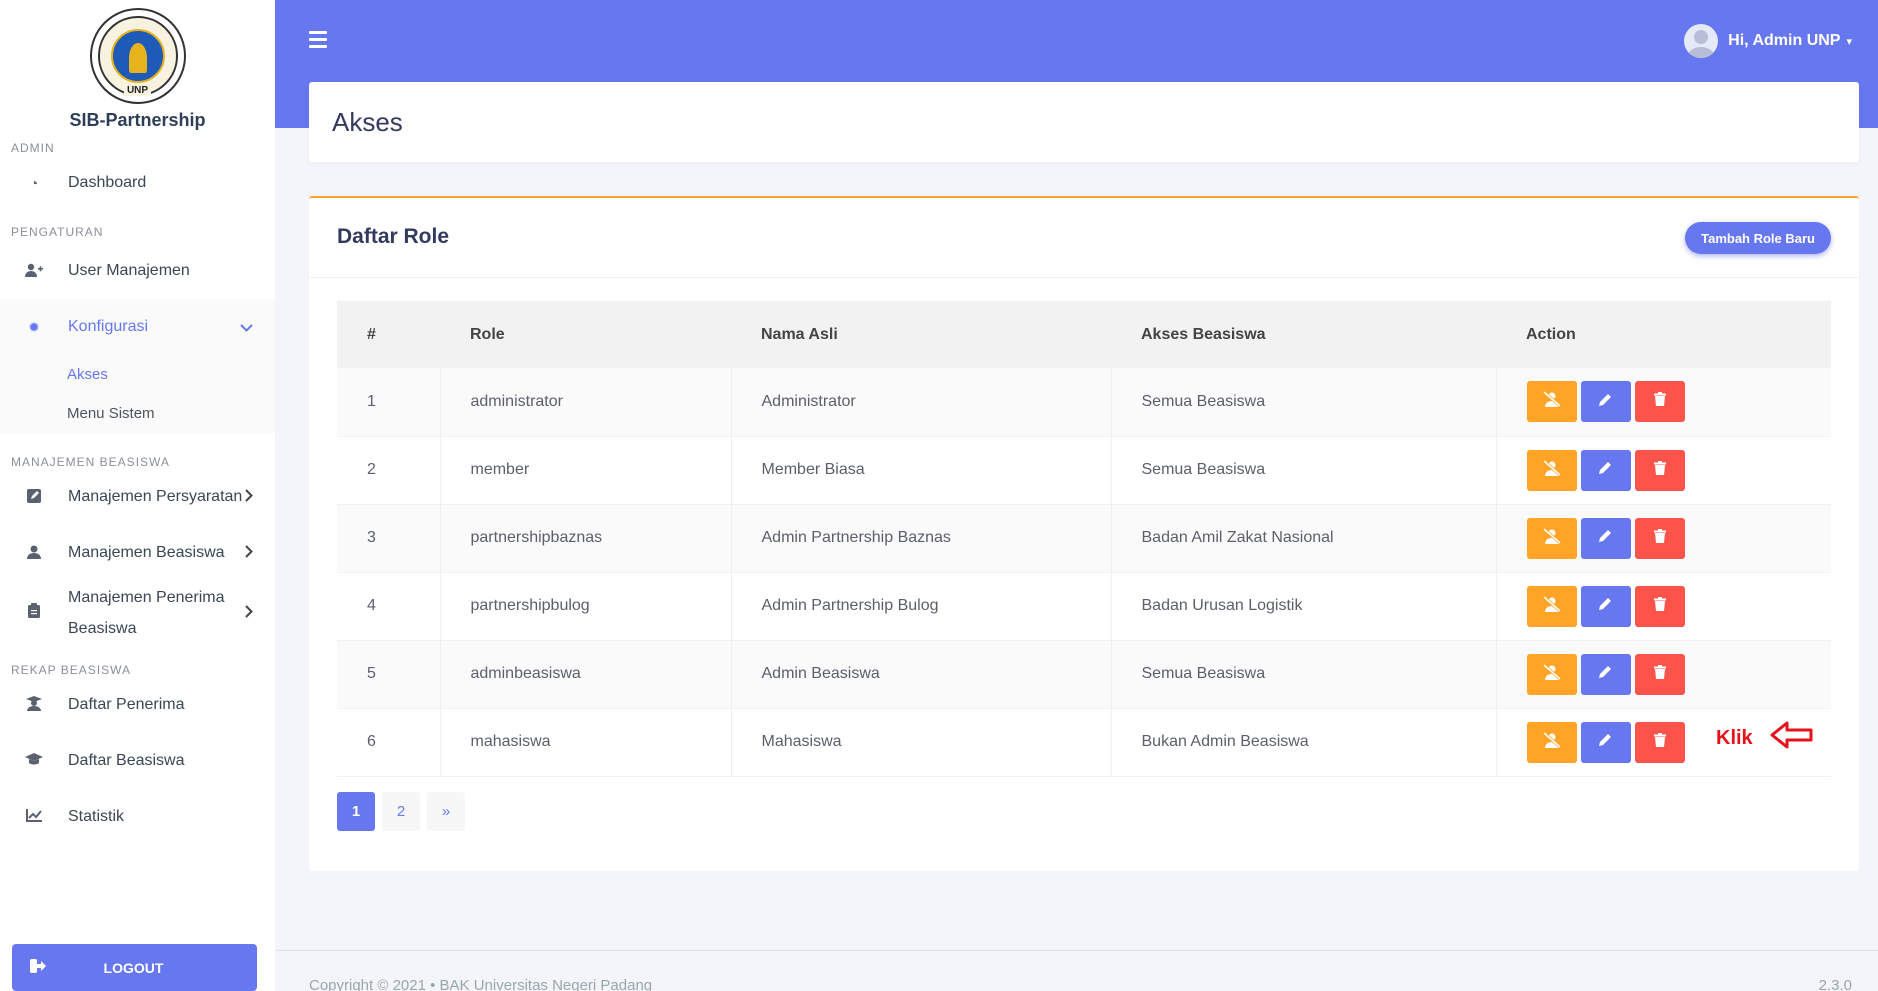  I want to click on cell-number: 5, so click(388, 674).